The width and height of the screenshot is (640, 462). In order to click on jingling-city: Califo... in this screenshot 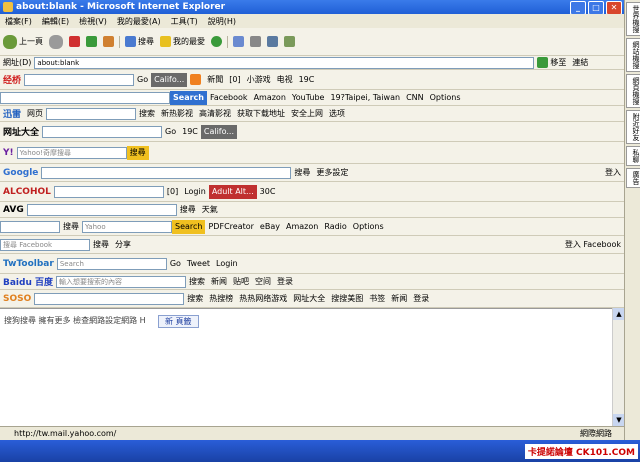, I will do `click(169, 79)`.